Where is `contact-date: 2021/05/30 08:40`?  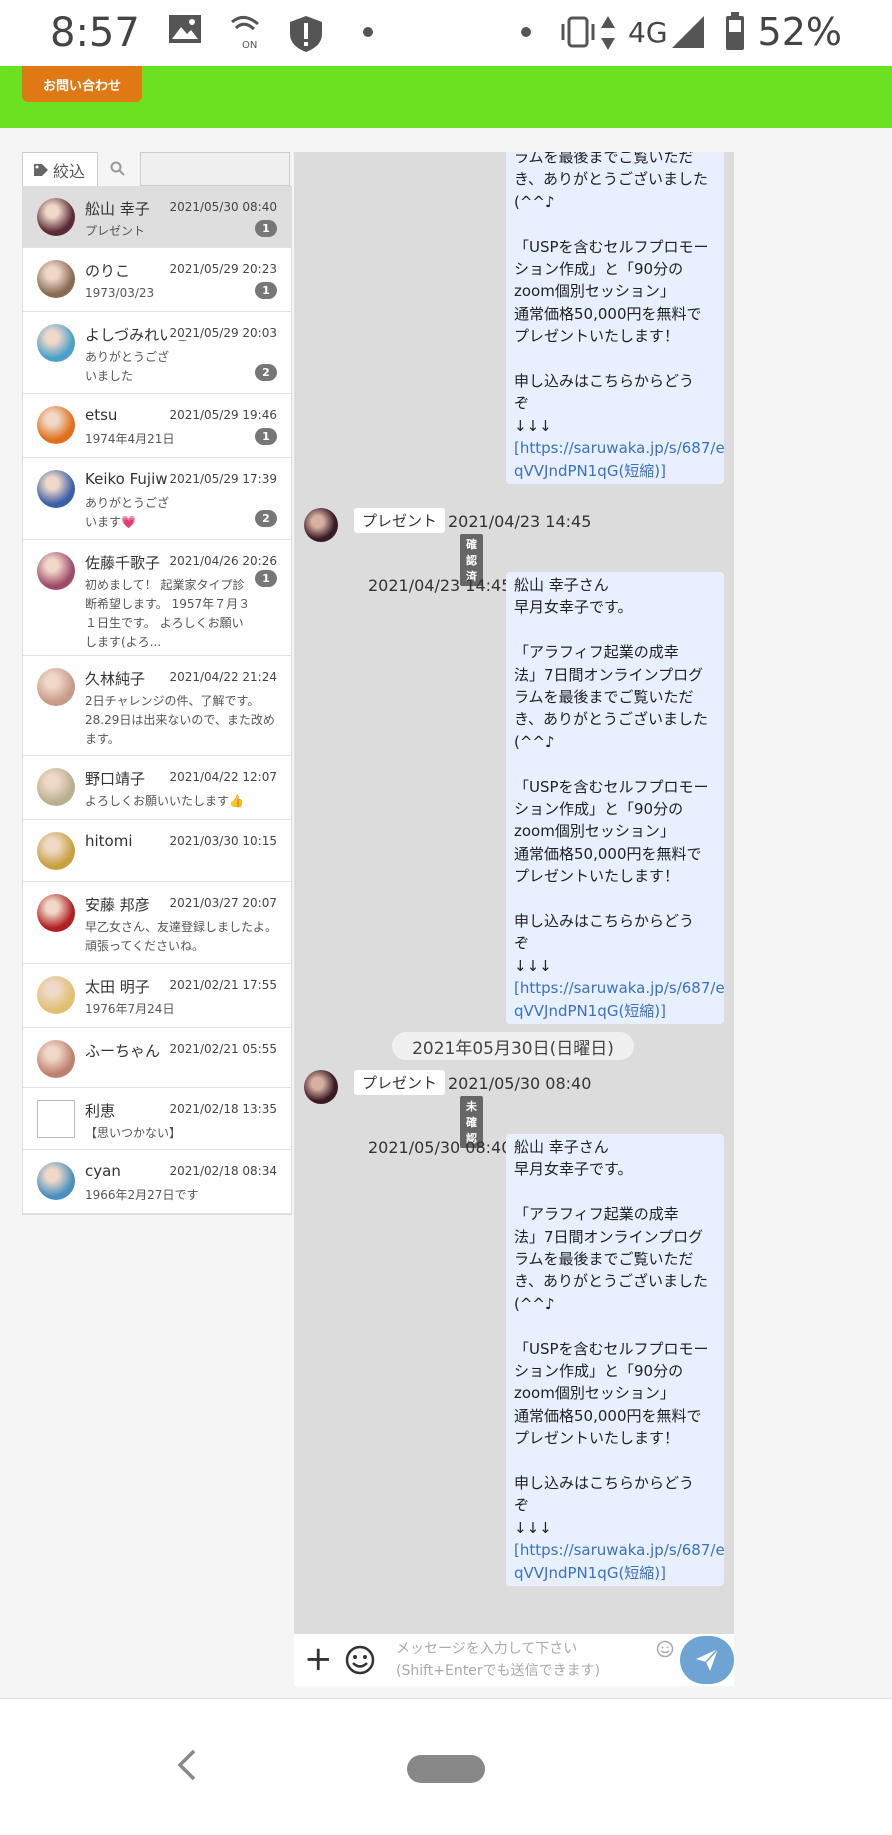 contact-date: 2021/05/30 08:40 is located at coordinates (222, 207).